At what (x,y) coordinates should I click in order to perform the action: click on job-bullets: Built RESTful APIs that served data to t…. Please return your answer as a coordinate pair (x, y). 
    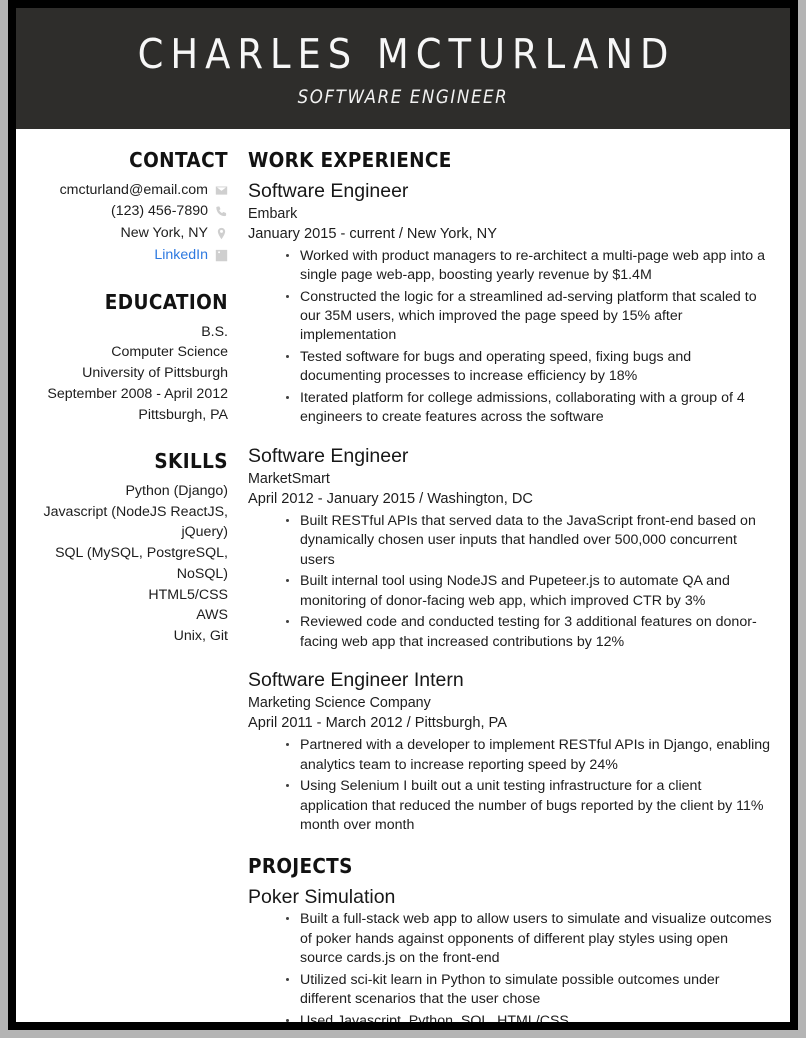
    Looking at the image, I should click on (510, 582).